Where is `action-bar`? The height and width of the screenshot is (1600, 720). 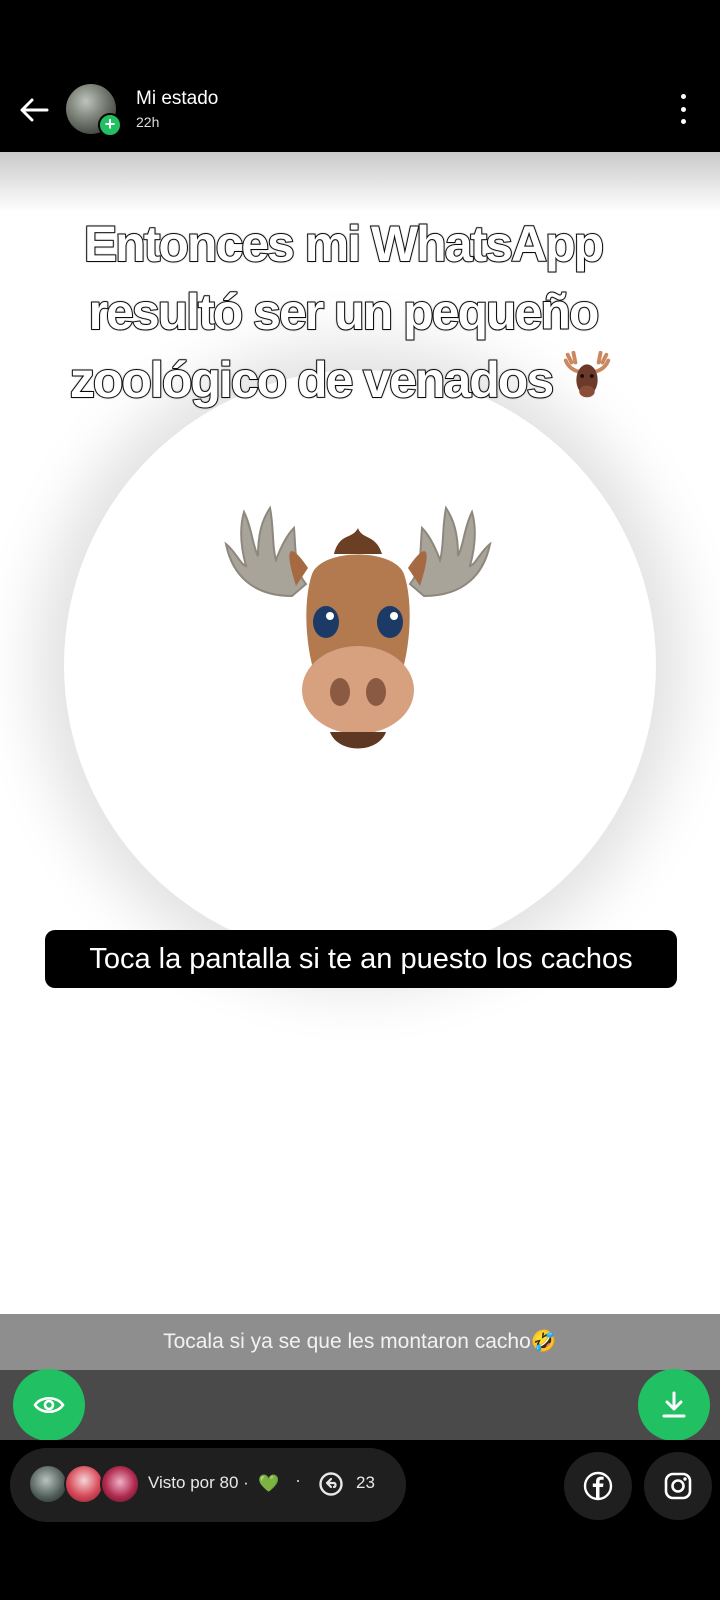
action-bar is located at coordinates (360, 1405).